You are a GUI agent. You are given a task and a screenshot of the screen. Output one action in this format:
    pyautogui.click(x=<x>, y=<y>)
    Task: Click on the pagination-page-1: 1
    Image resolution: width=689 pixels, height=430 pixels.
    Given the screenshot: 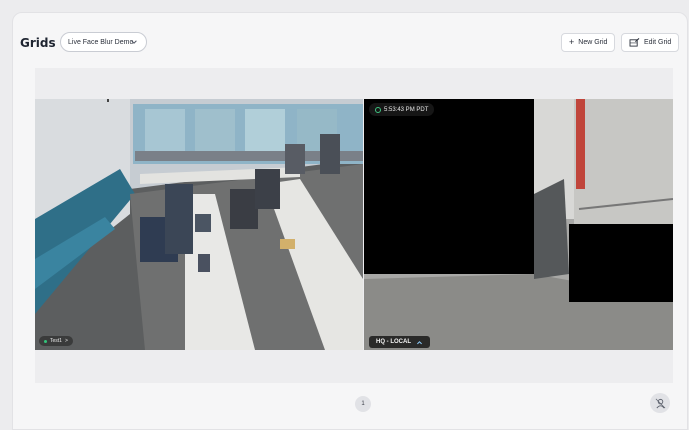 What is the action you would take?
    pyautogui.click(x=363, y=404)
    